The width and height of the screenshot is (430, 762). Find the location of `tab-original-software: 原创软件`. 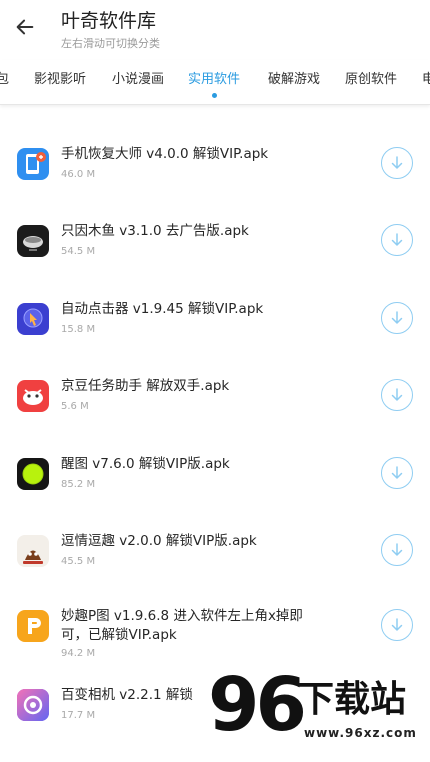

tab-original-software: 原创软件 is located at coordinates (371, 77).